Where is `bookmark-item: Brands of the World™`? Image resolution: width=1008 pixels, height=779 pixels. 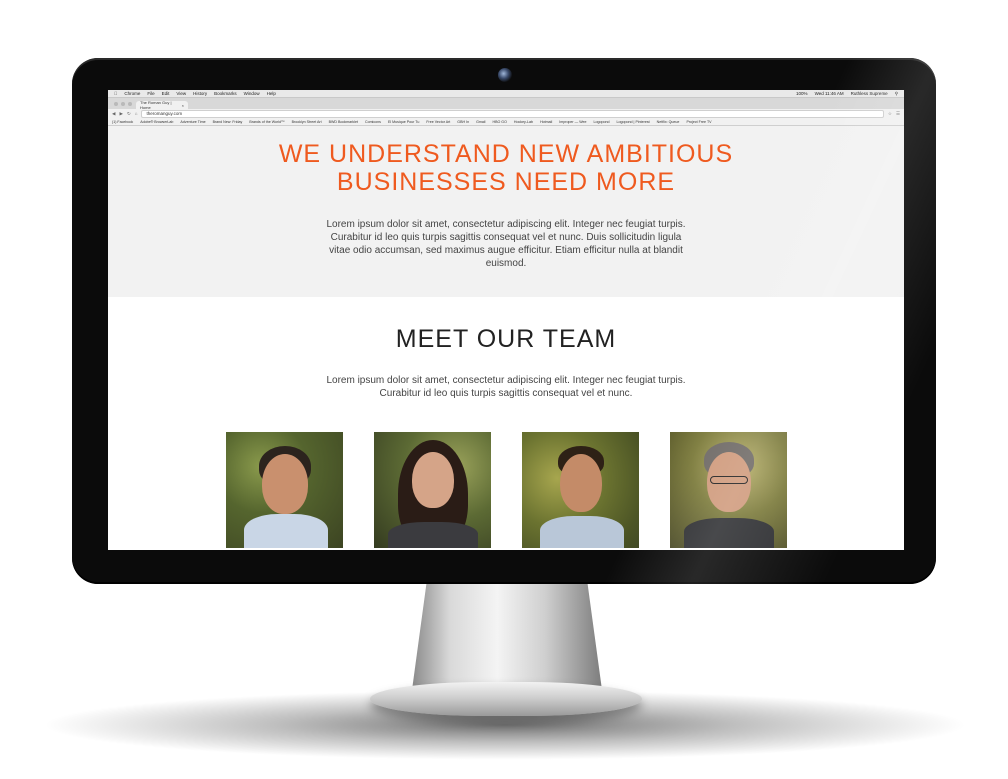 bookmark-item: Brands of the World™ is located at coordinates (266, 122).